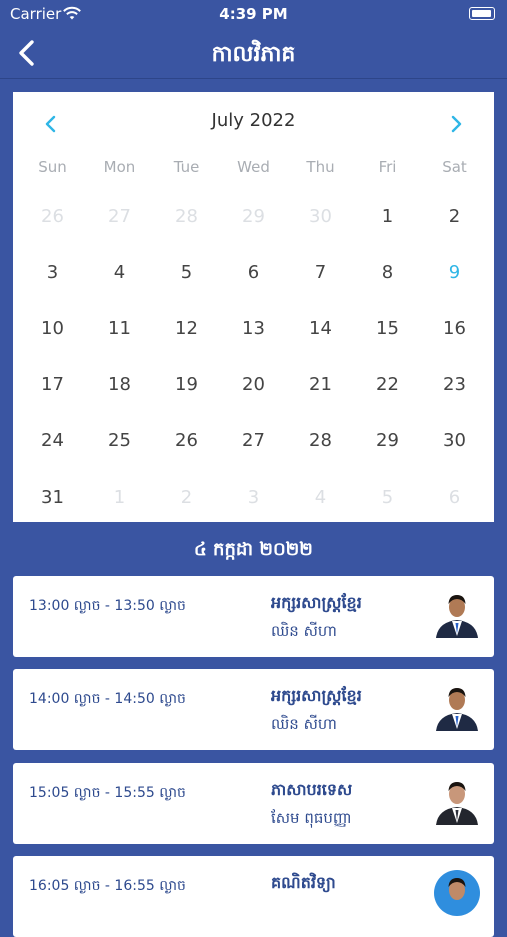 Image resolution: width=507 pixels, height=937 pixels. What do you see at coordinates (119, 441) in the screenshot?
I see `calendar-day: 25` at bounding box center [119, 441].